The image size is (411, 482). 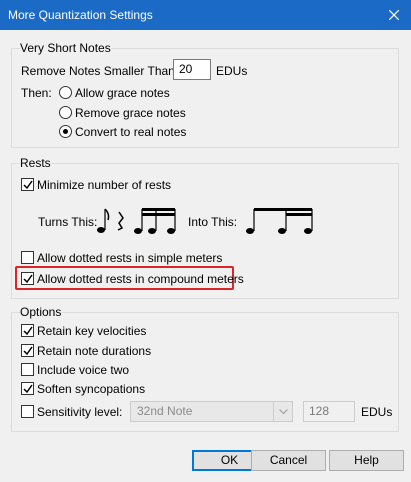 I want to click on remove-notes-input: 20, so click(x=192, y=69).